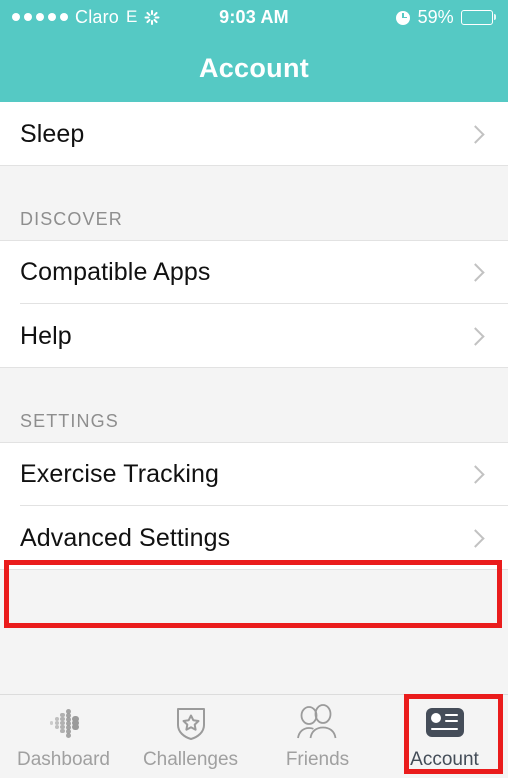  What do you see at coordinates (254, 272) in the screenshot?
I see `list-item-compatible-apps: Compatible Apps` at bounding box center [254, 272].